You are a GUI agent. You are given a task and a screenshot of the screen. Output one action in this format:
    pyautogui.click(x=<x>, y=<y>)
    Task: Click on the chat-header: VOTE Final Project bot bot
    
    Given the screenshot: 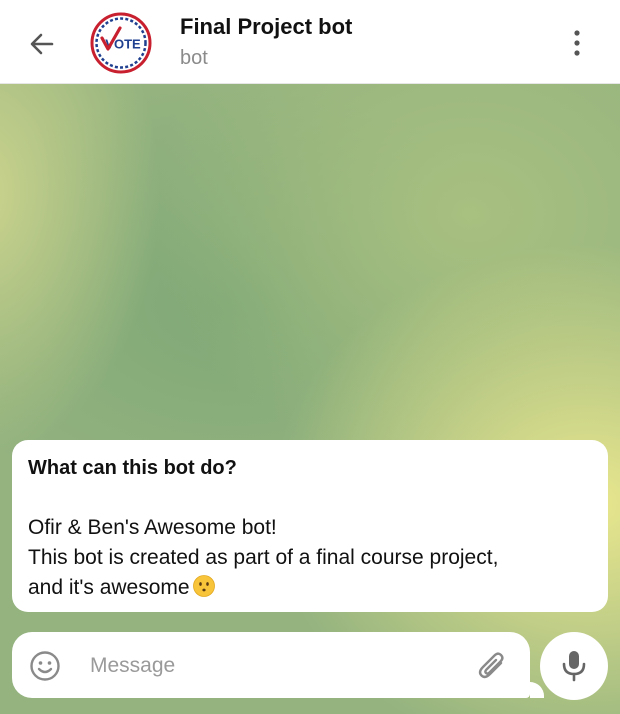 What is the action you would take?
    pyautogui.click(x=310, y=42)
    